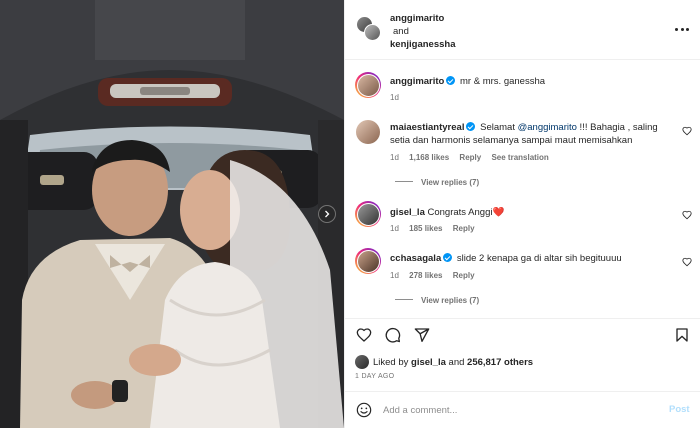 The image size is (700, 428). I want to click on more-options-button, so click(682, 29).